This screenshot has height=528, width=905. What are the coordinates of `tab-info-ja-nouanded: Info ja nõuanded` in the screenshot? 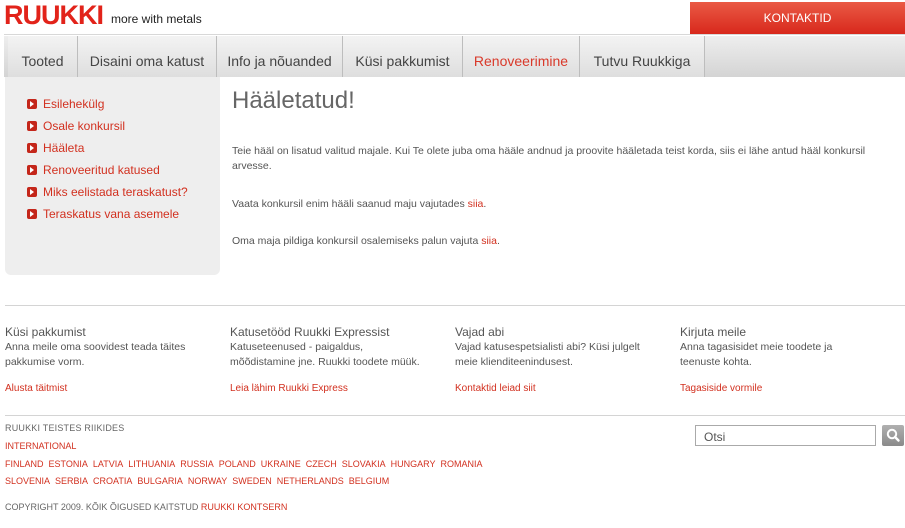 It's located at (280, 56).